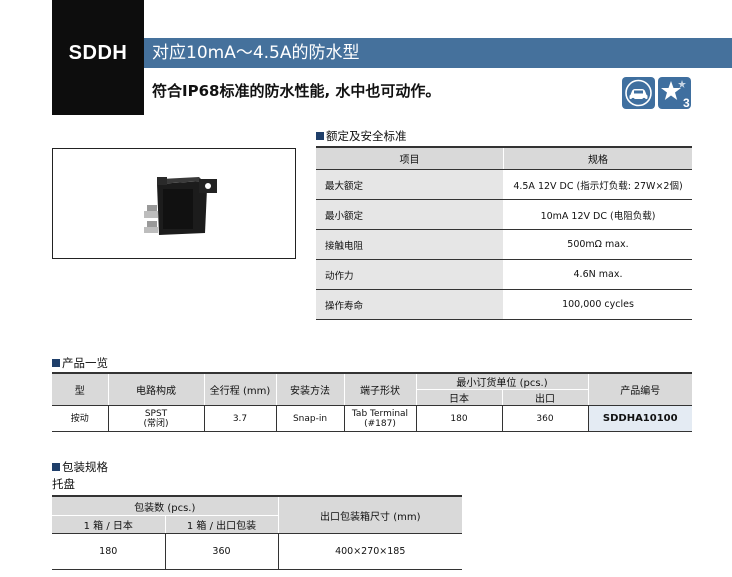 The image size is (732, 577). I want to click on tray-label: 托盘, so click(63, 484).